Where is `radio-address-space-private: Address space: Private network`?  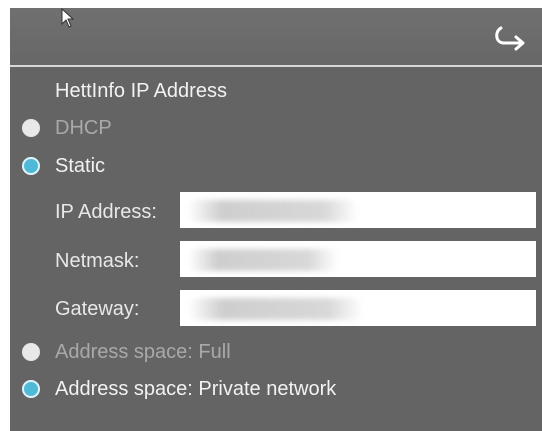 radio-address-space-private: Address space: Private network is located at coordinates (179, 389).